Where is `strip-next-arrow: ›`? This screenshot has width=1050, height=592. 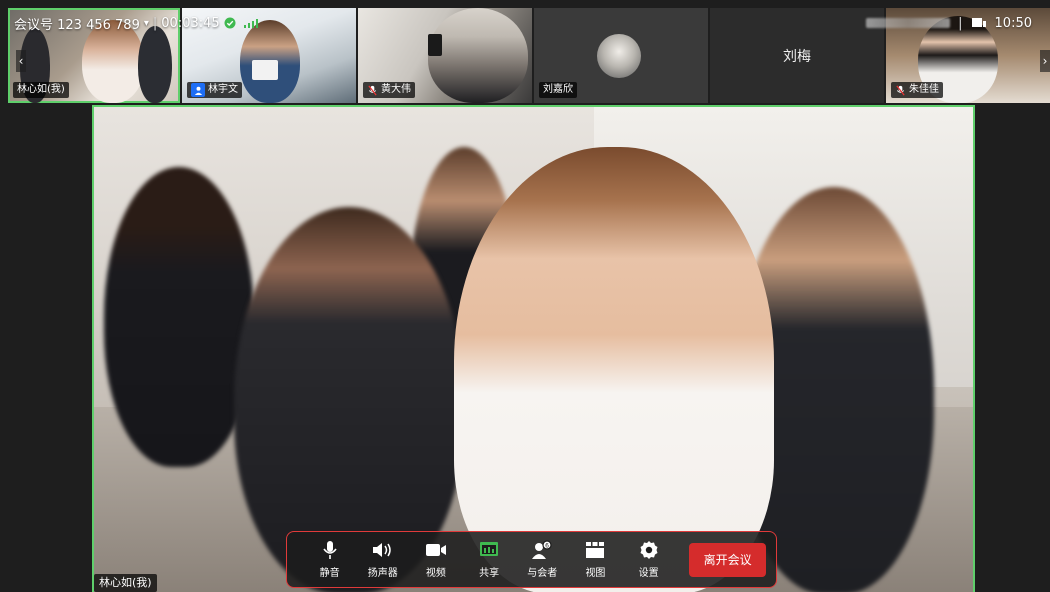
strip-next-arrow: › is located at coordinates (1045, 61).